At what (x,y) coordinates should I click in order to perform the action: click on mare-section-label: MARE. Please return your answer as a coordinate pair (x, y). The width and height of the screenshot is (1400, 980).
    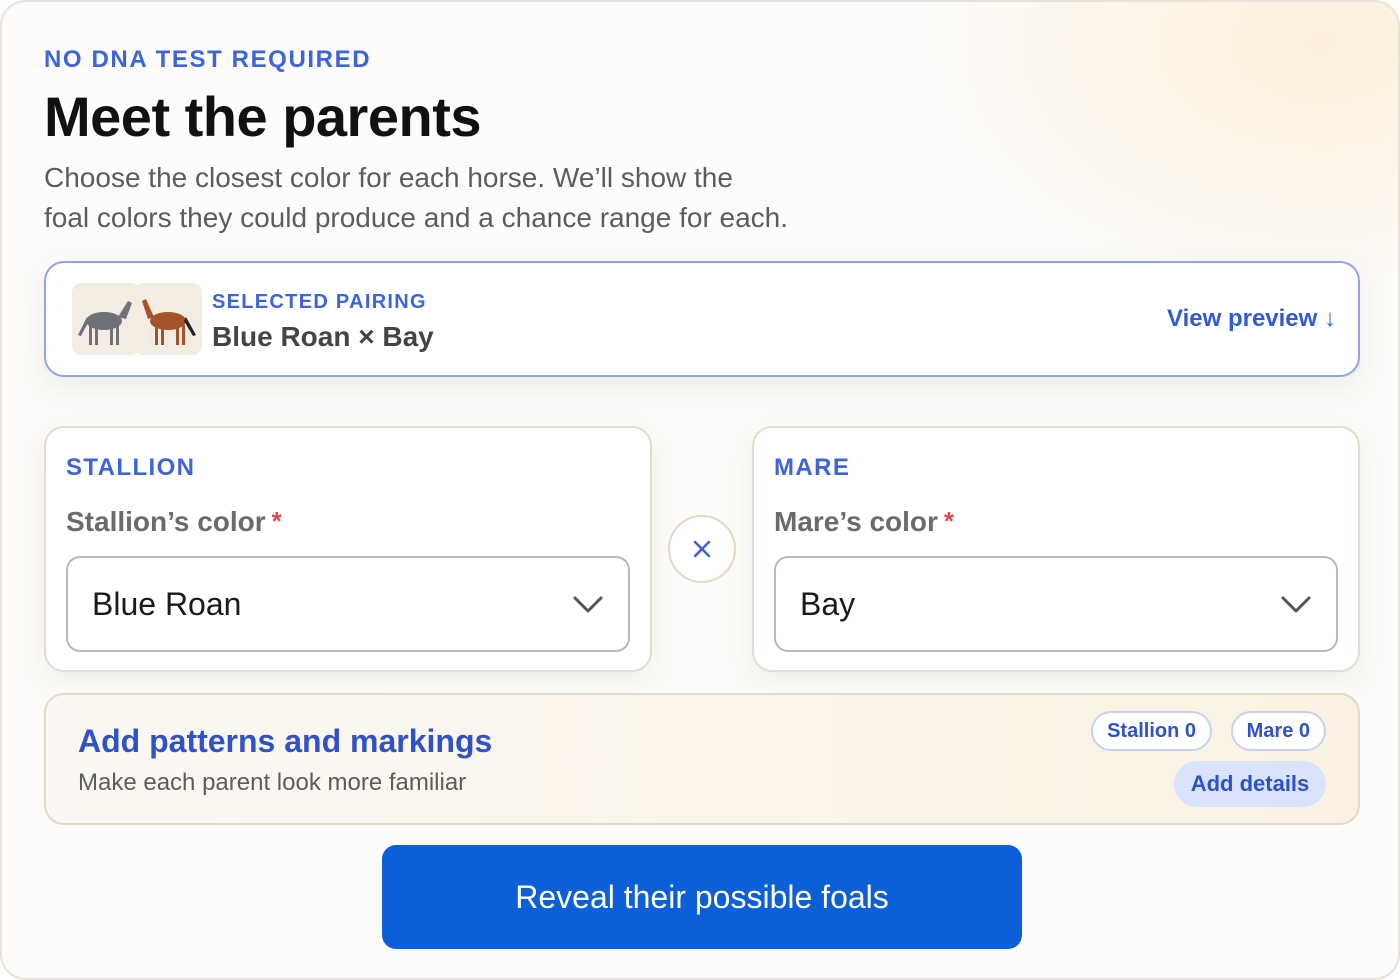
    Looking at the image, I should click on (812, 467).